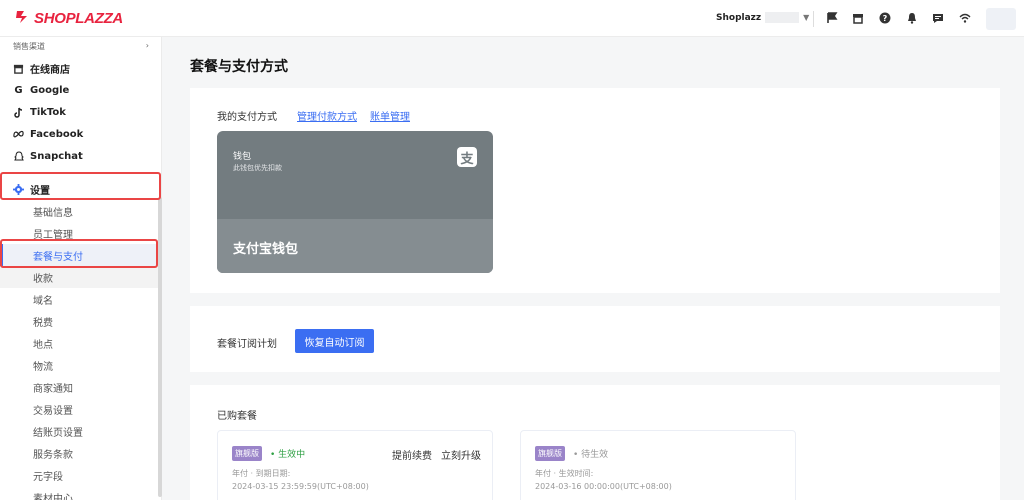 Image resolution: width=1024 pixels, height=500 pixels. What do you see at coordinates (79, 343) in the screenshot?
I see `sidebar-subitem-location: 地点` at bounding box center [79, 343].